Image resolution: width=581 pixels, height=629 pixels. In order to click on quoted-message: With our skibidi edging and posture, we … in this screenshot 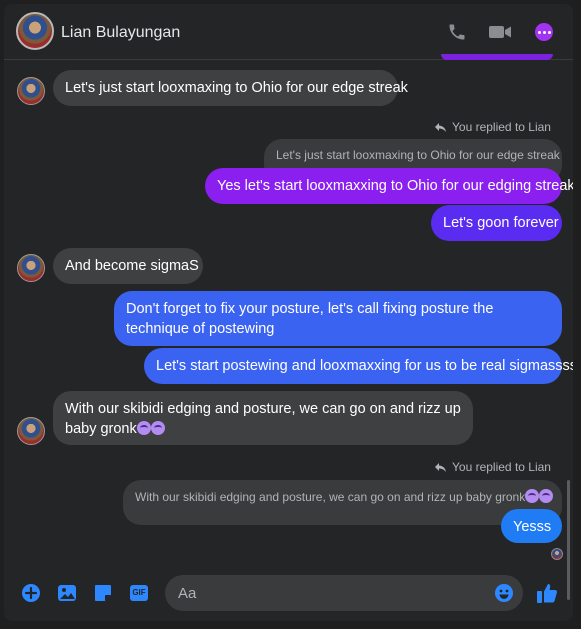, I will do `click(342, 502)`.